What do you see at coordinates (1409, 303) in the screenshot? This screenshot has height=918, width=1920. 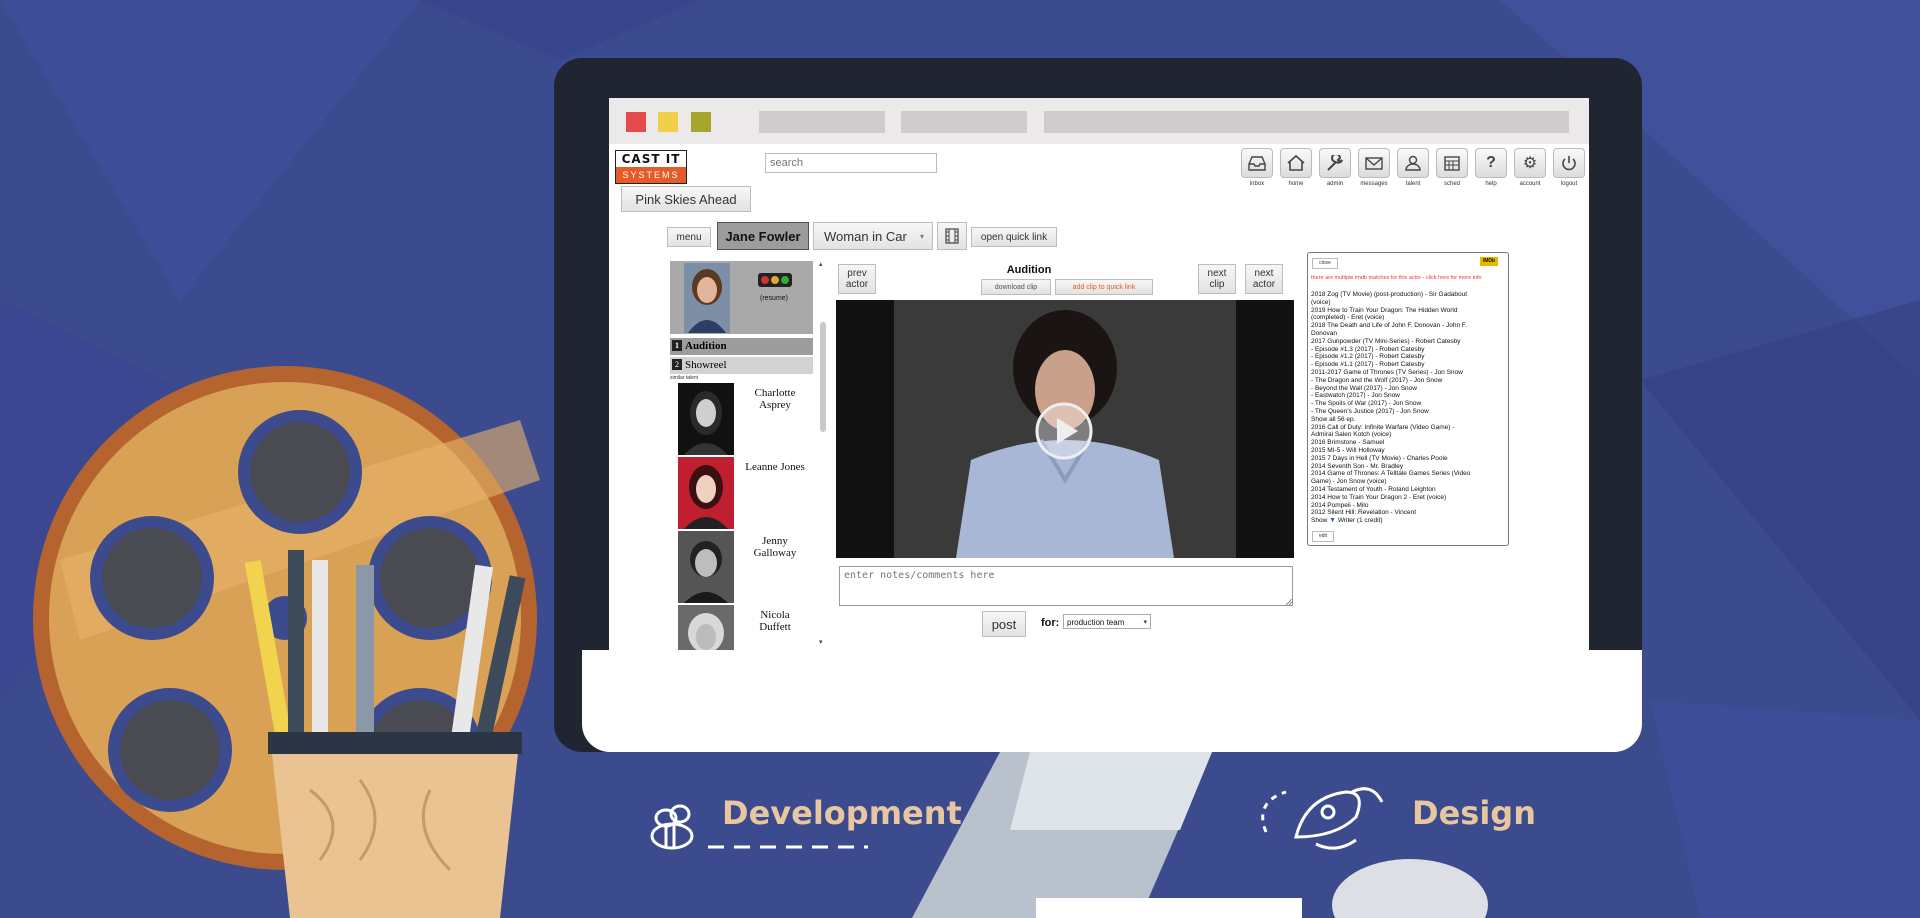 I see `imdb-credit-line: (voice)` at bounding box center [1409, 303].